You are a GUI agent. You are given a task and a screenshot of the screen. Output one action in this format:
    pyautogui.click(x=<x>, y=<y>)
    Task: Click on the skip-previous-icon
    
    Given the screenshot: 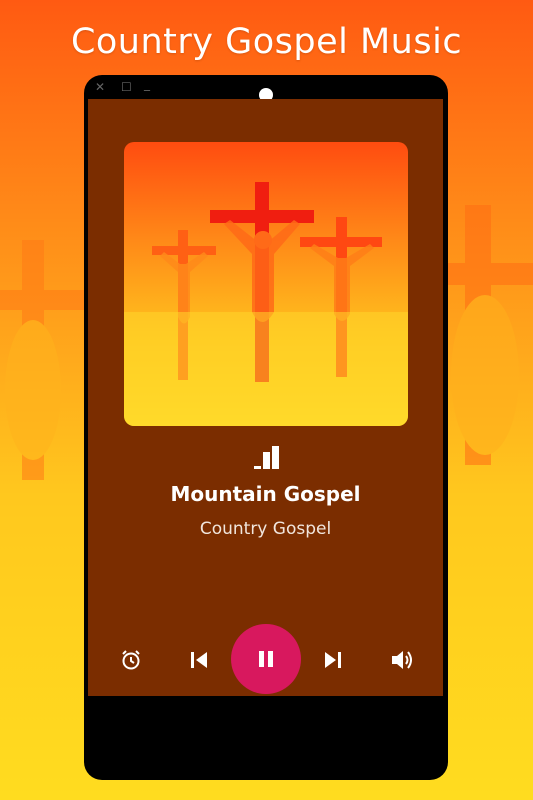 What is the action you would take?
    pyautogui.click(x=199, y=660)
    